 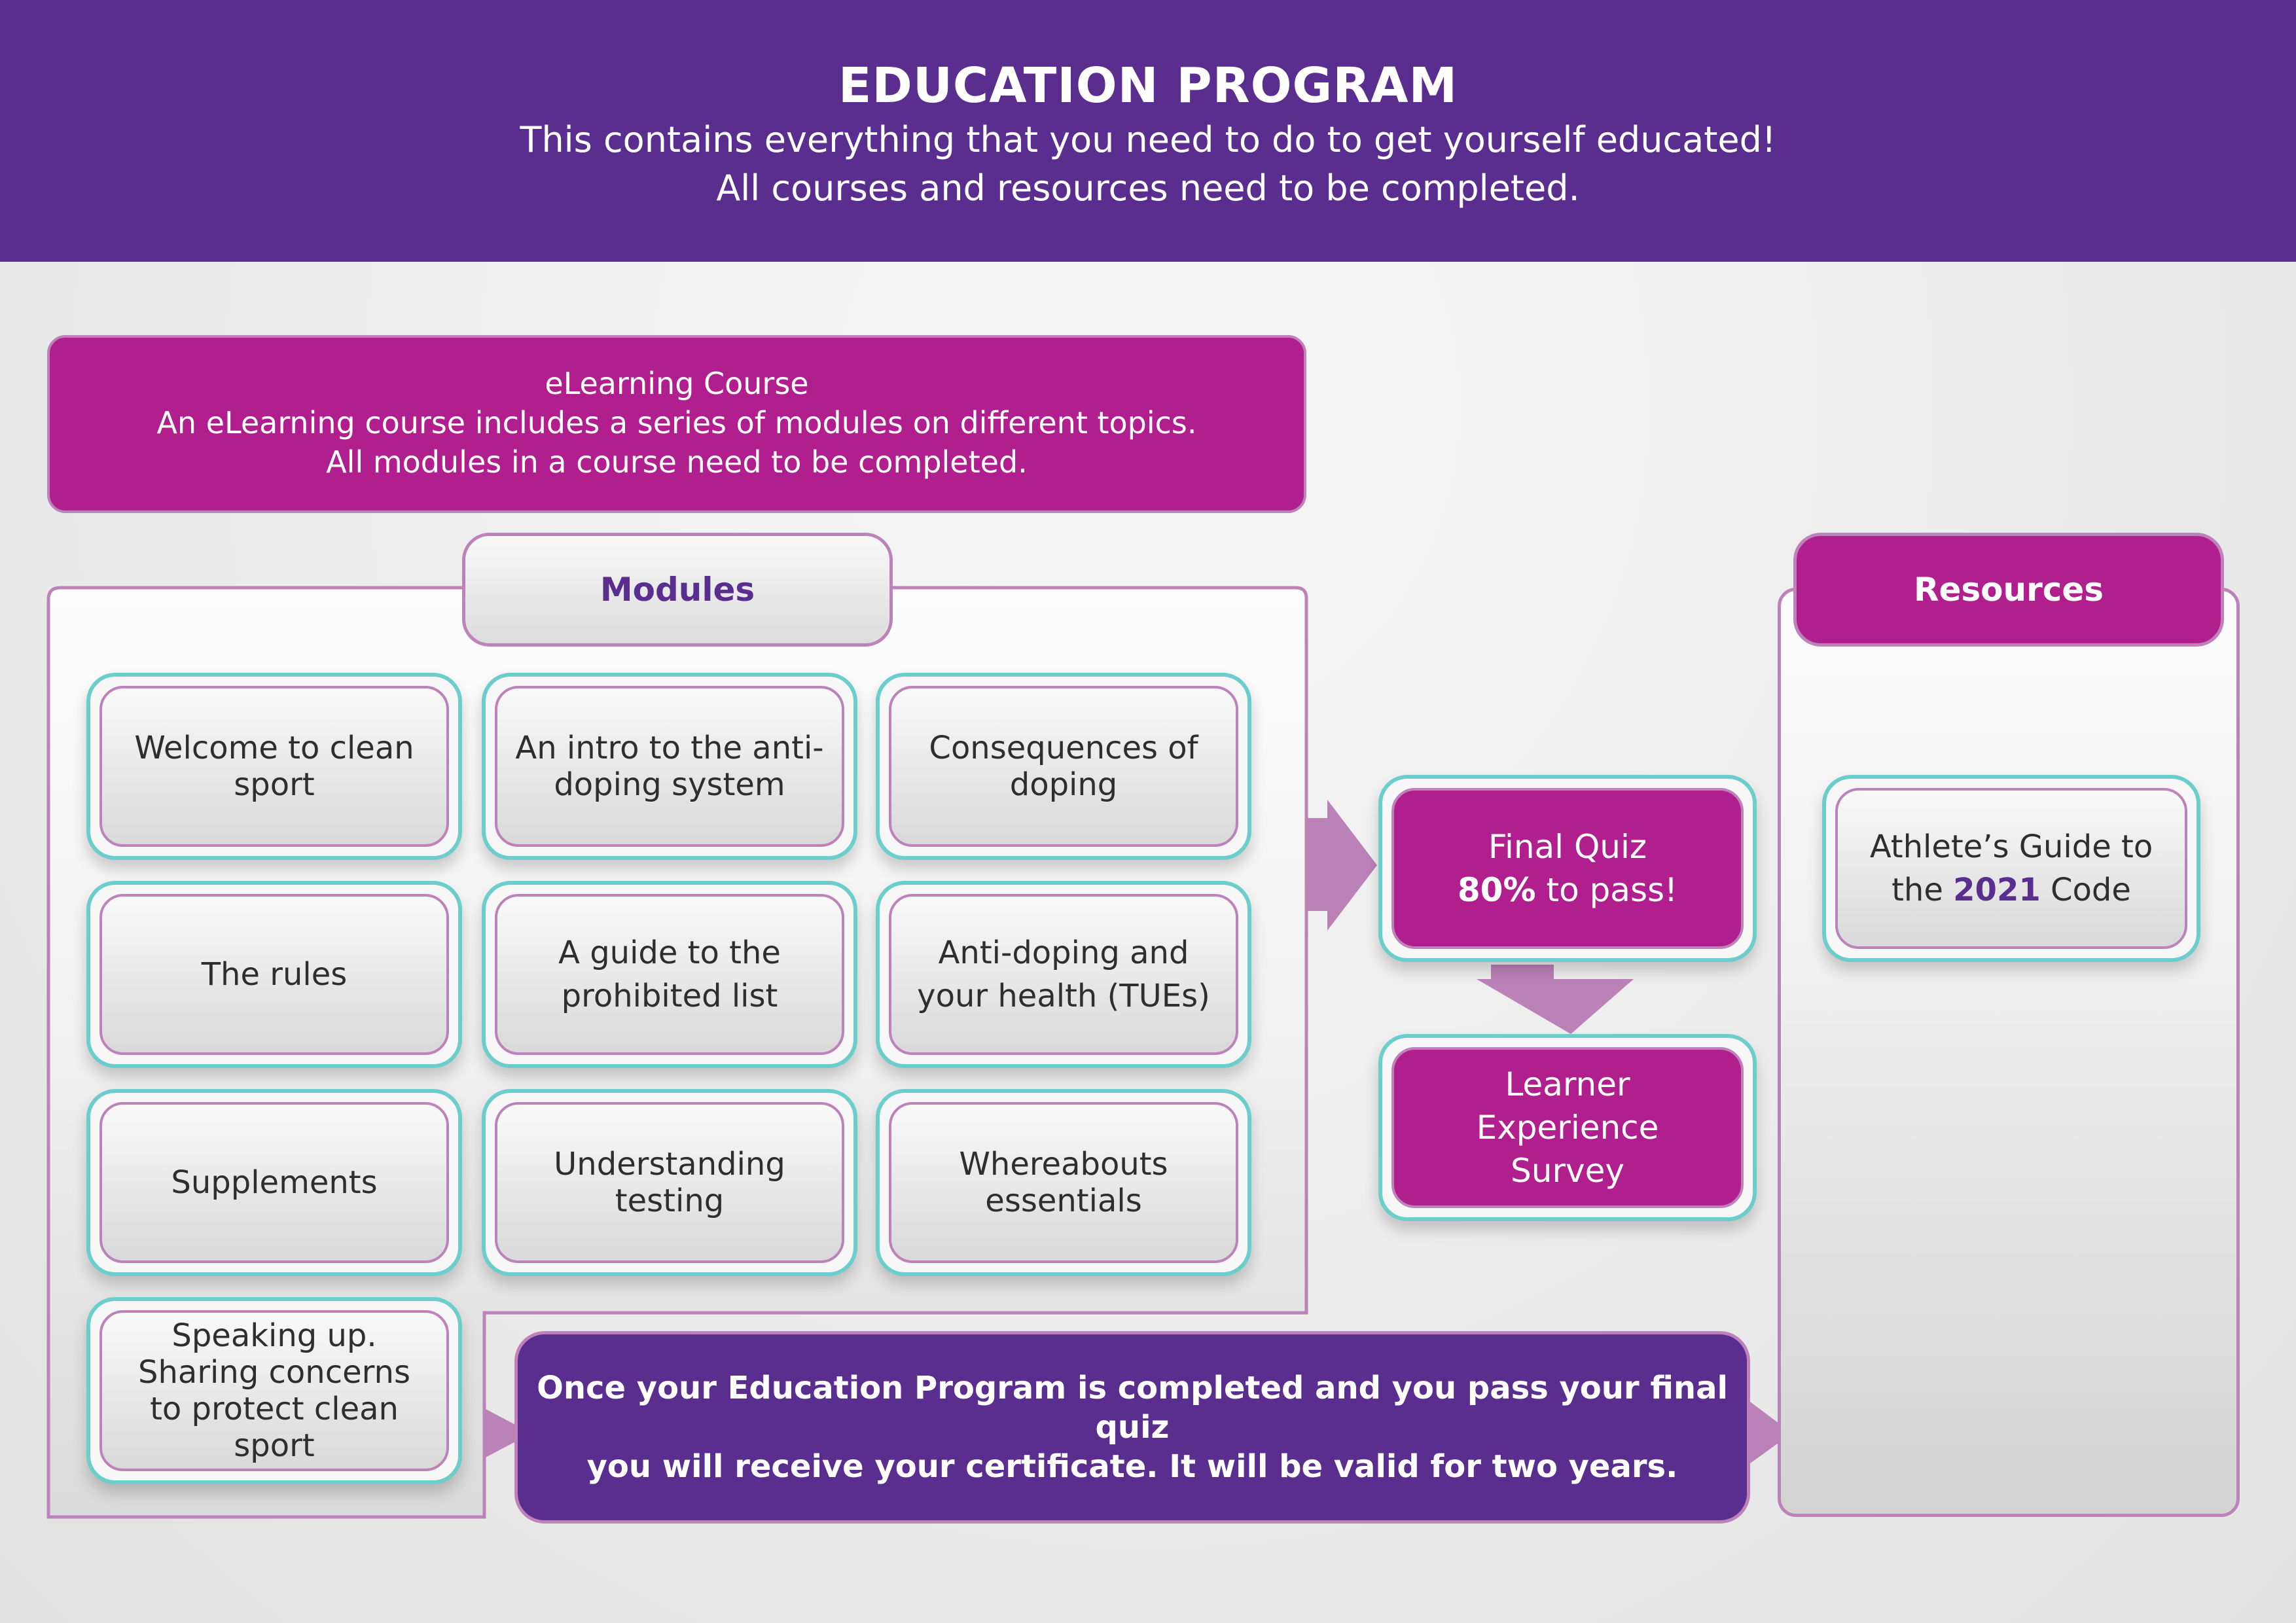 I want to click on resource-card: Athlete’s Guide to the 2021 Code, so click(x=2011, y=869).